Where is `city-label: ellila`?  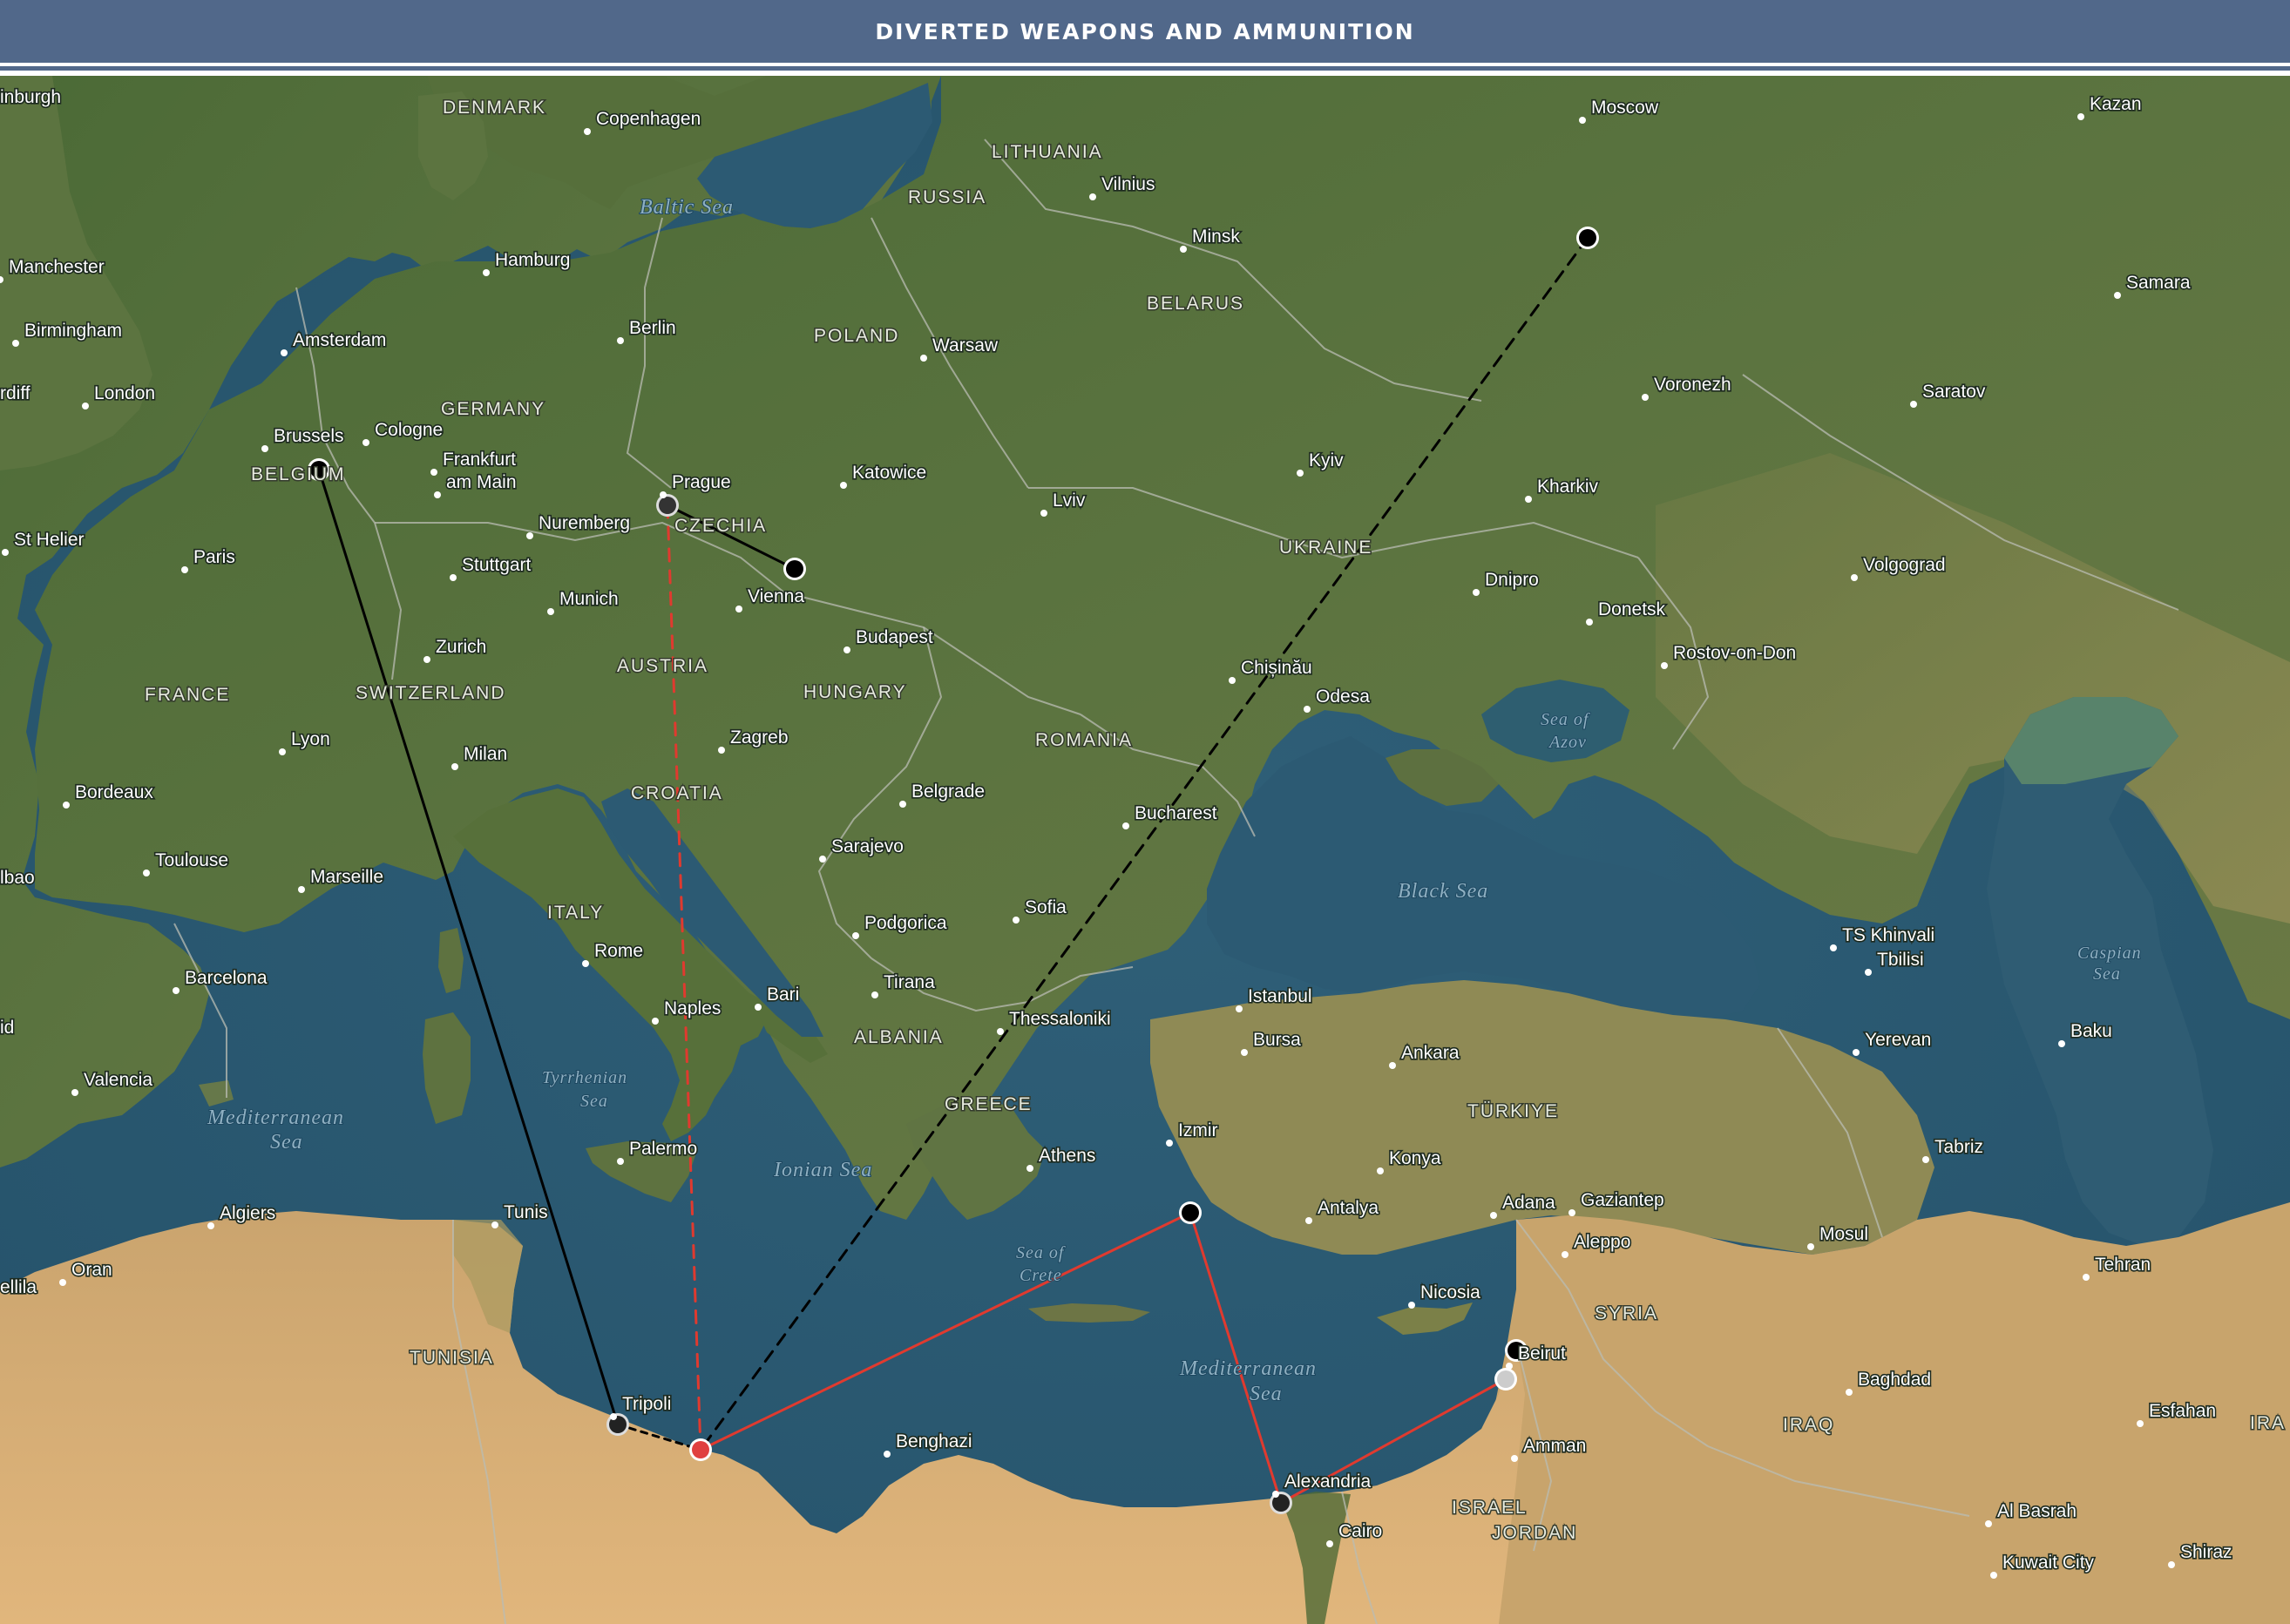 city-label: ellila is located at coordinates (19, 1287).